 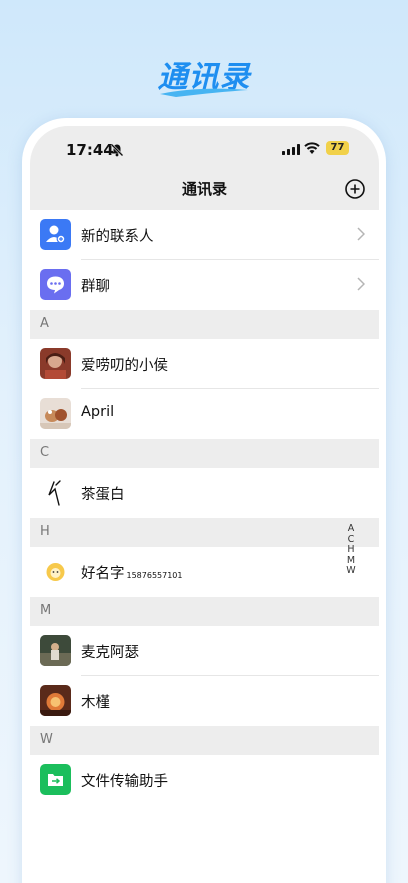 What do you see at coordinates (204, 701) in the screenshot?
I see `contact-row: 木槿` at bounding box center [204, 701].